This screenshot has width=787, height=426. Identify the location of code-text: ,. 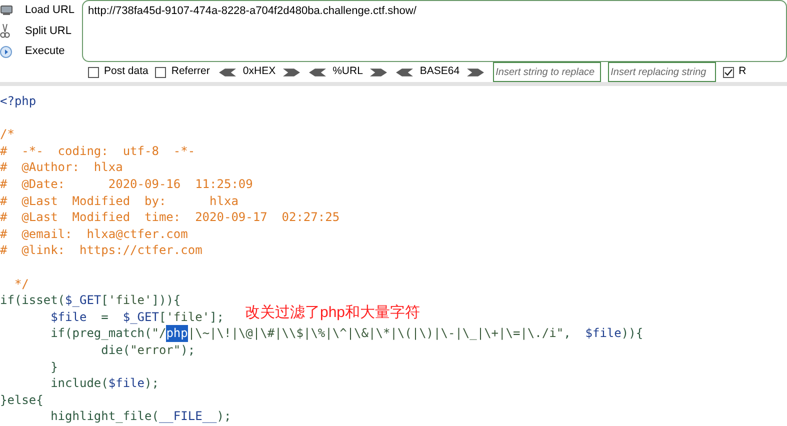
(568, 333).